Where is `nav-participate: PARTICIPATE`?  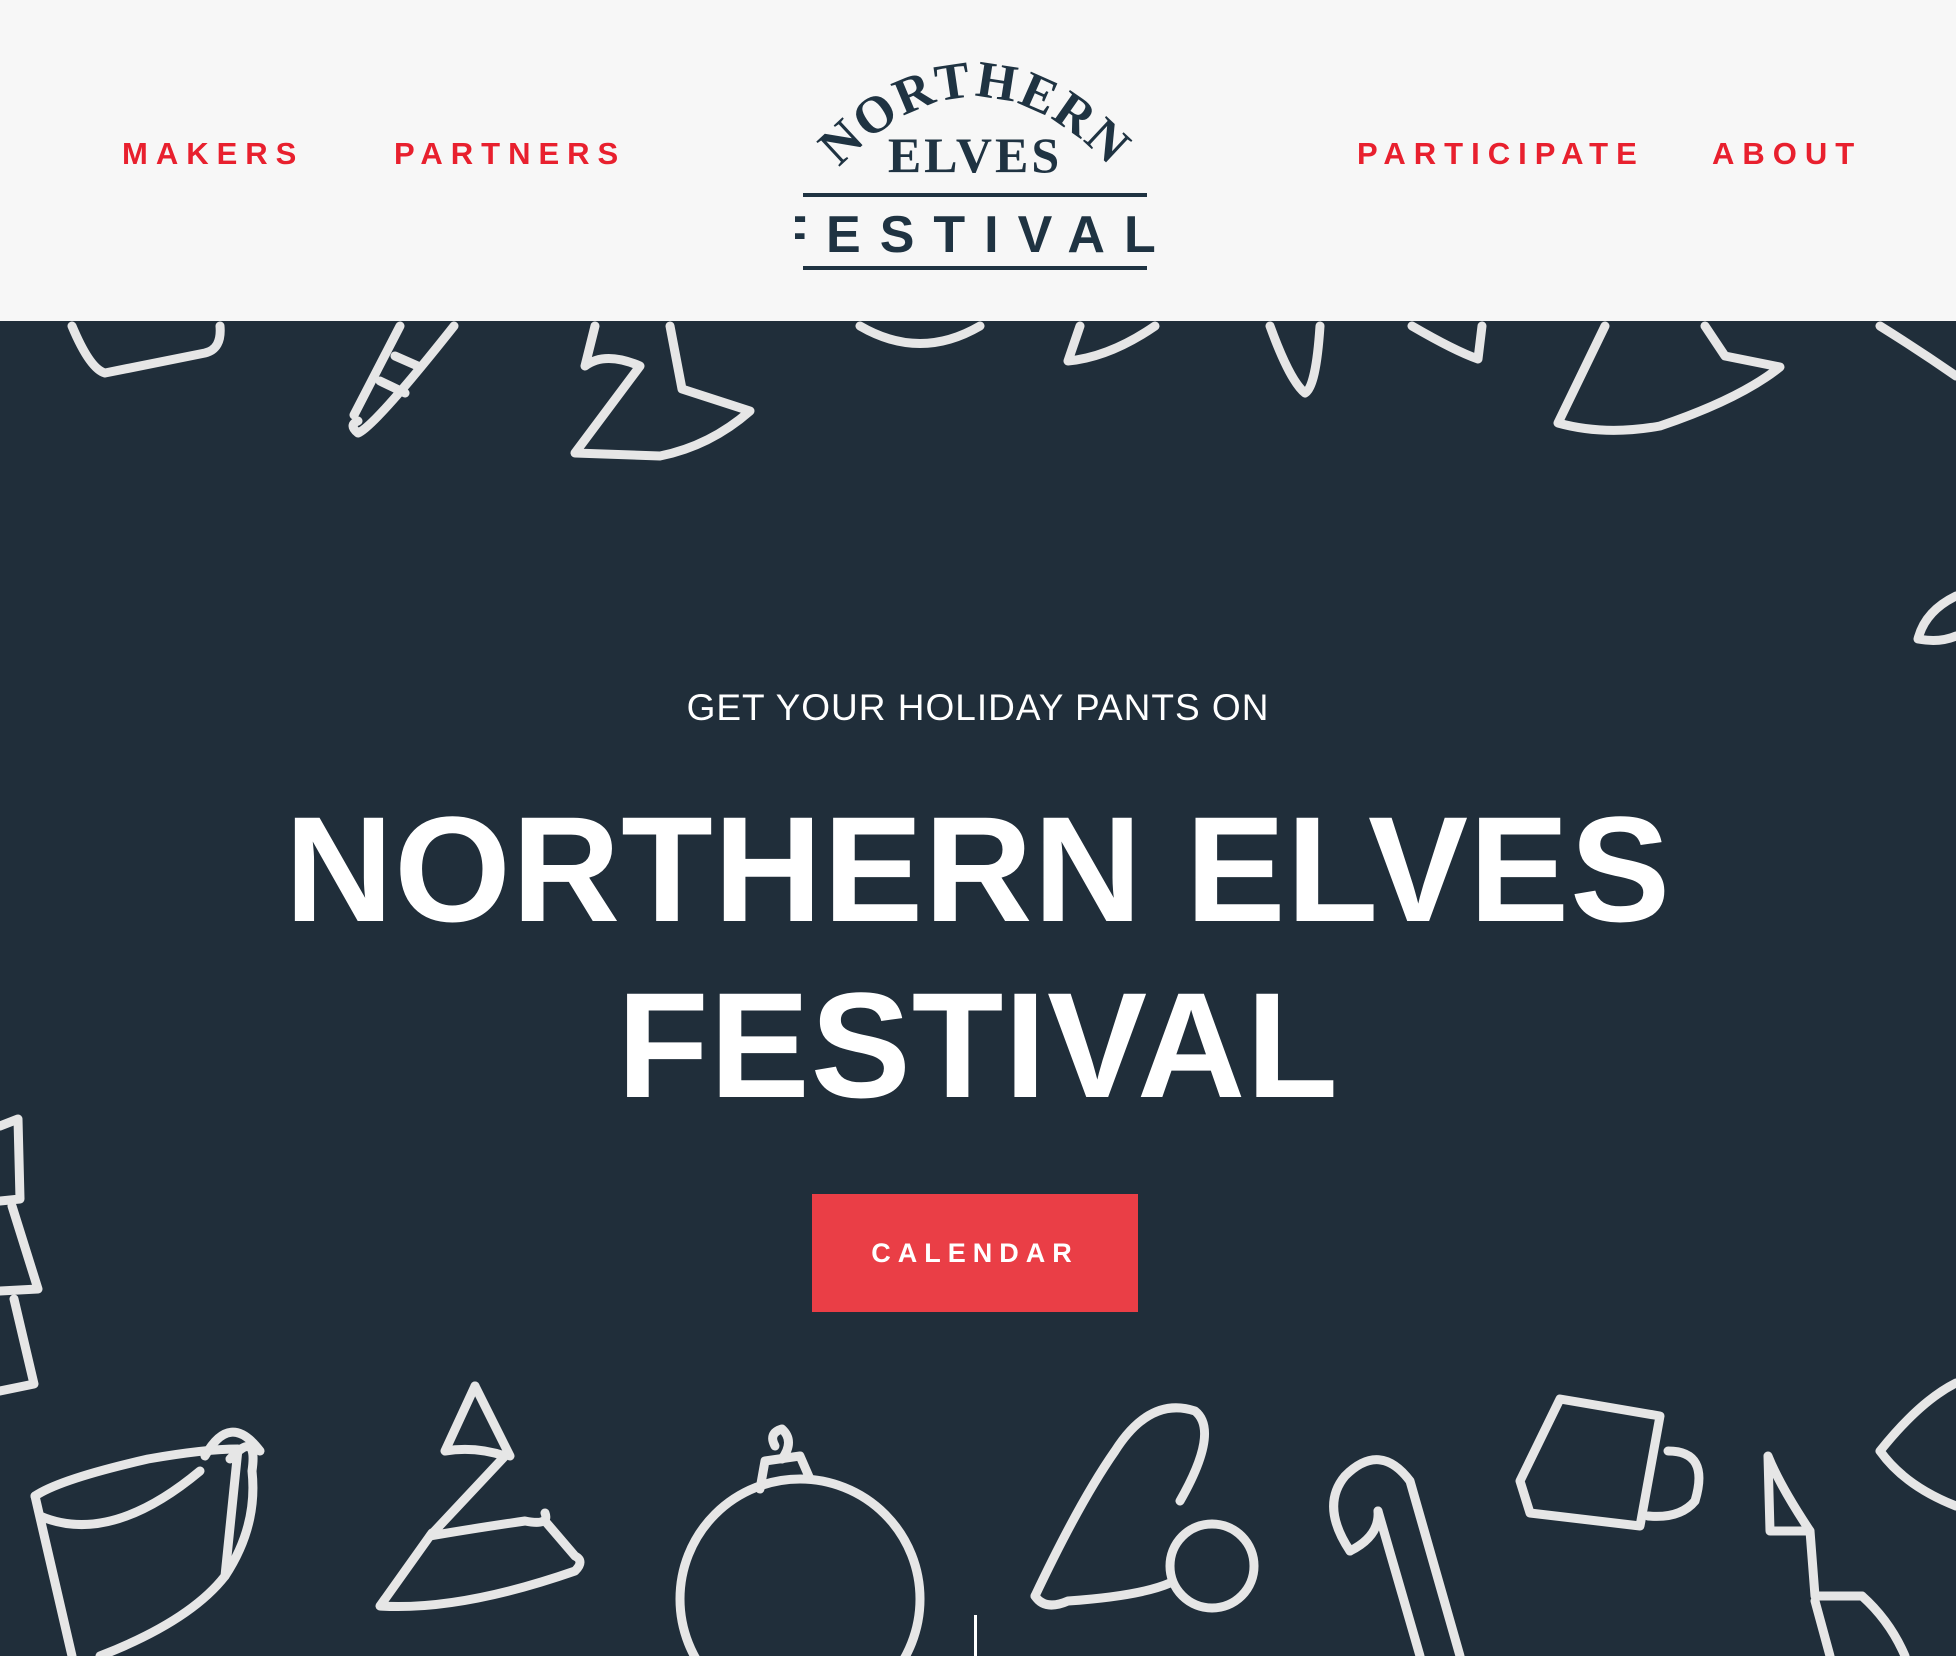
nav-participate: PARTICIPATE is located at coordinates (1501, 154).